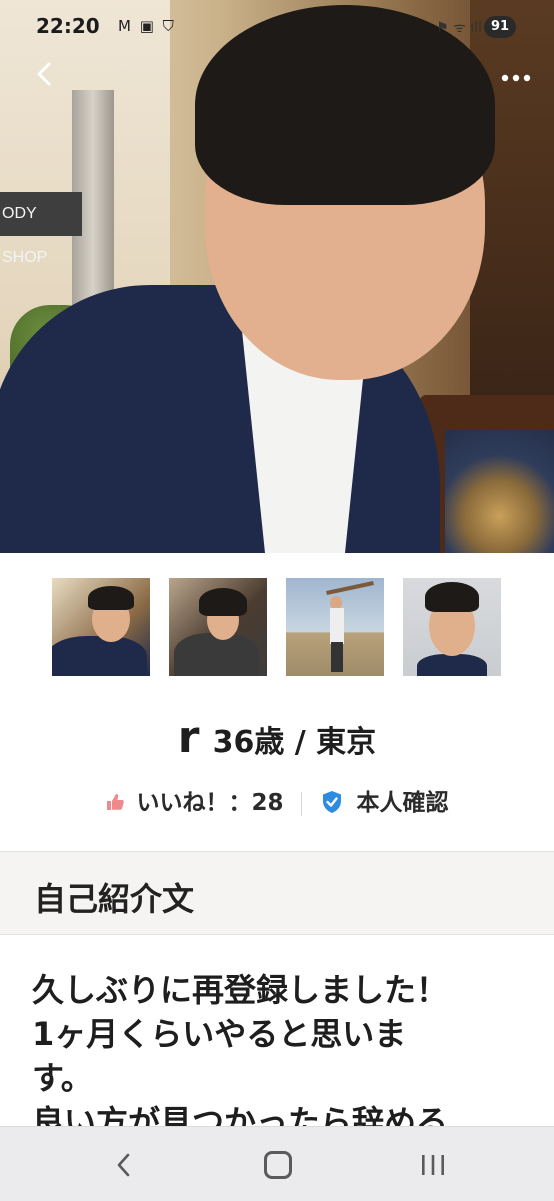 The height and width of the screenshot is (1201, 554). Describe the element at coordinates (302, 803) in the screenshot. I see `meta-divider` at that location.